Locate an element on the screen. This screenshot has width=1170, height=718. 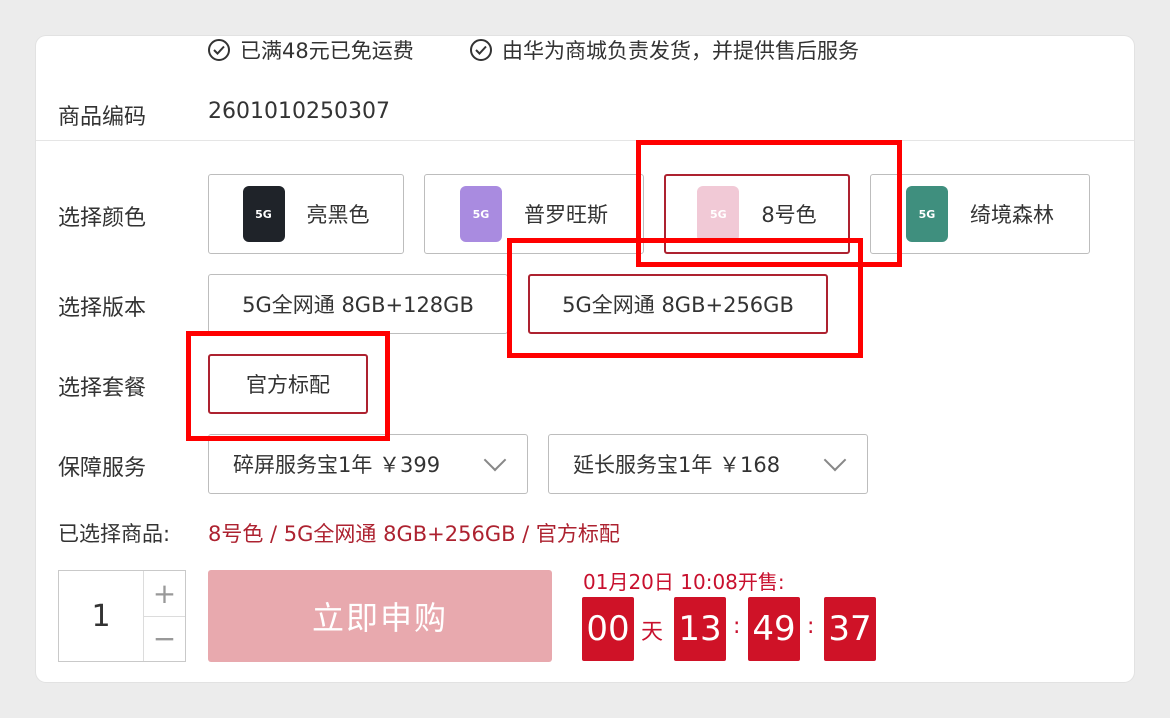
screen-service-select: 碎屏服务宝1年 ￥399 is located at coordinates (368, 464).